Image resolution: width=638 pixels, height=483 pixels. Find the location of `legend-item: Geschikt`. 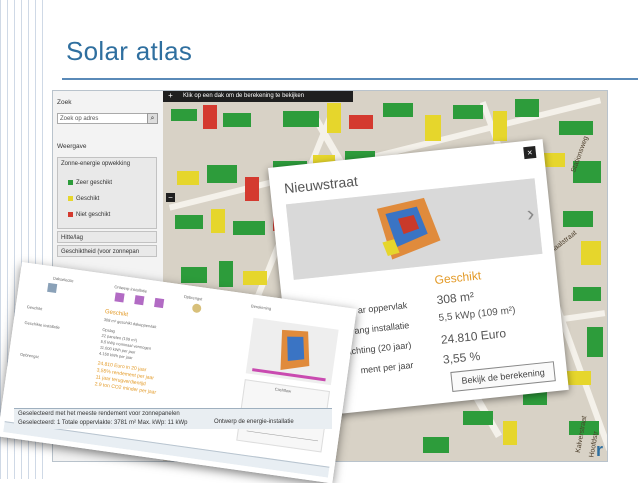

legend-item: Geschikt is located at coordinates (83, 199).